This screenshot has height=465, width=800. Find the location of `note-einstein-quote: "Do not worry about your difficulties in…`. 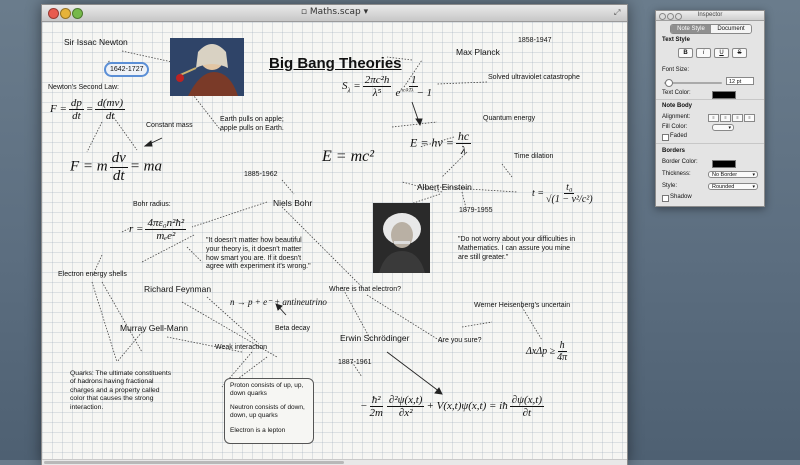

note-einstein-quote: "Do not worry about your difficulties in… is located at coordinates (518, 249).